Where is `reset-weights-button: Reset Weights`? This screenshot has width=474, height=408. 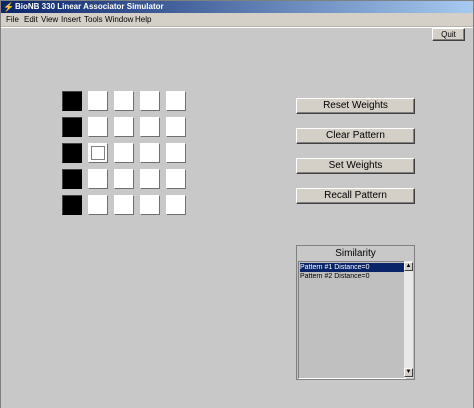 reset-weights-button: Reset Weights is located at coordinates (355, 106).